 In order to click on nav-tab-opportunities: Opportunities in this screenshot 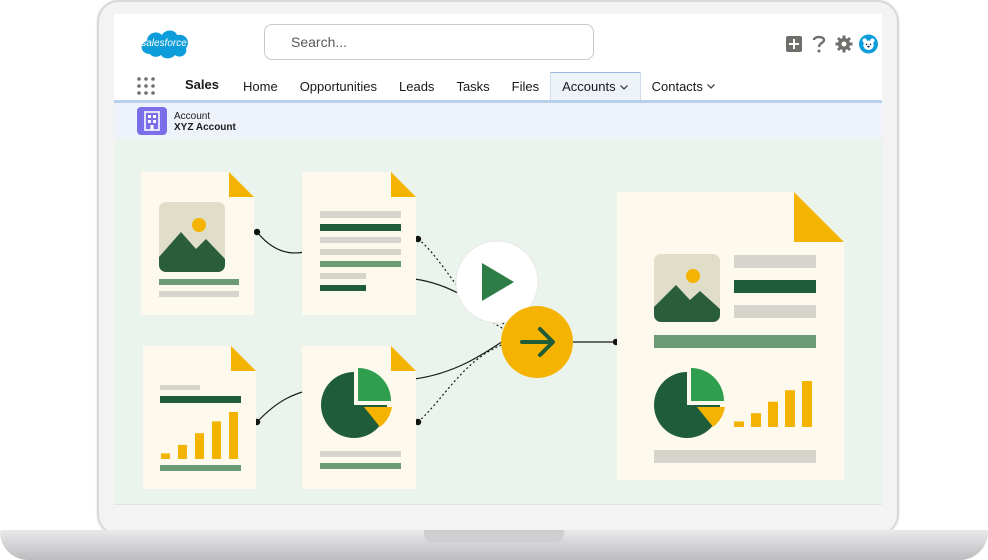, I will do `click(338, 86)`.